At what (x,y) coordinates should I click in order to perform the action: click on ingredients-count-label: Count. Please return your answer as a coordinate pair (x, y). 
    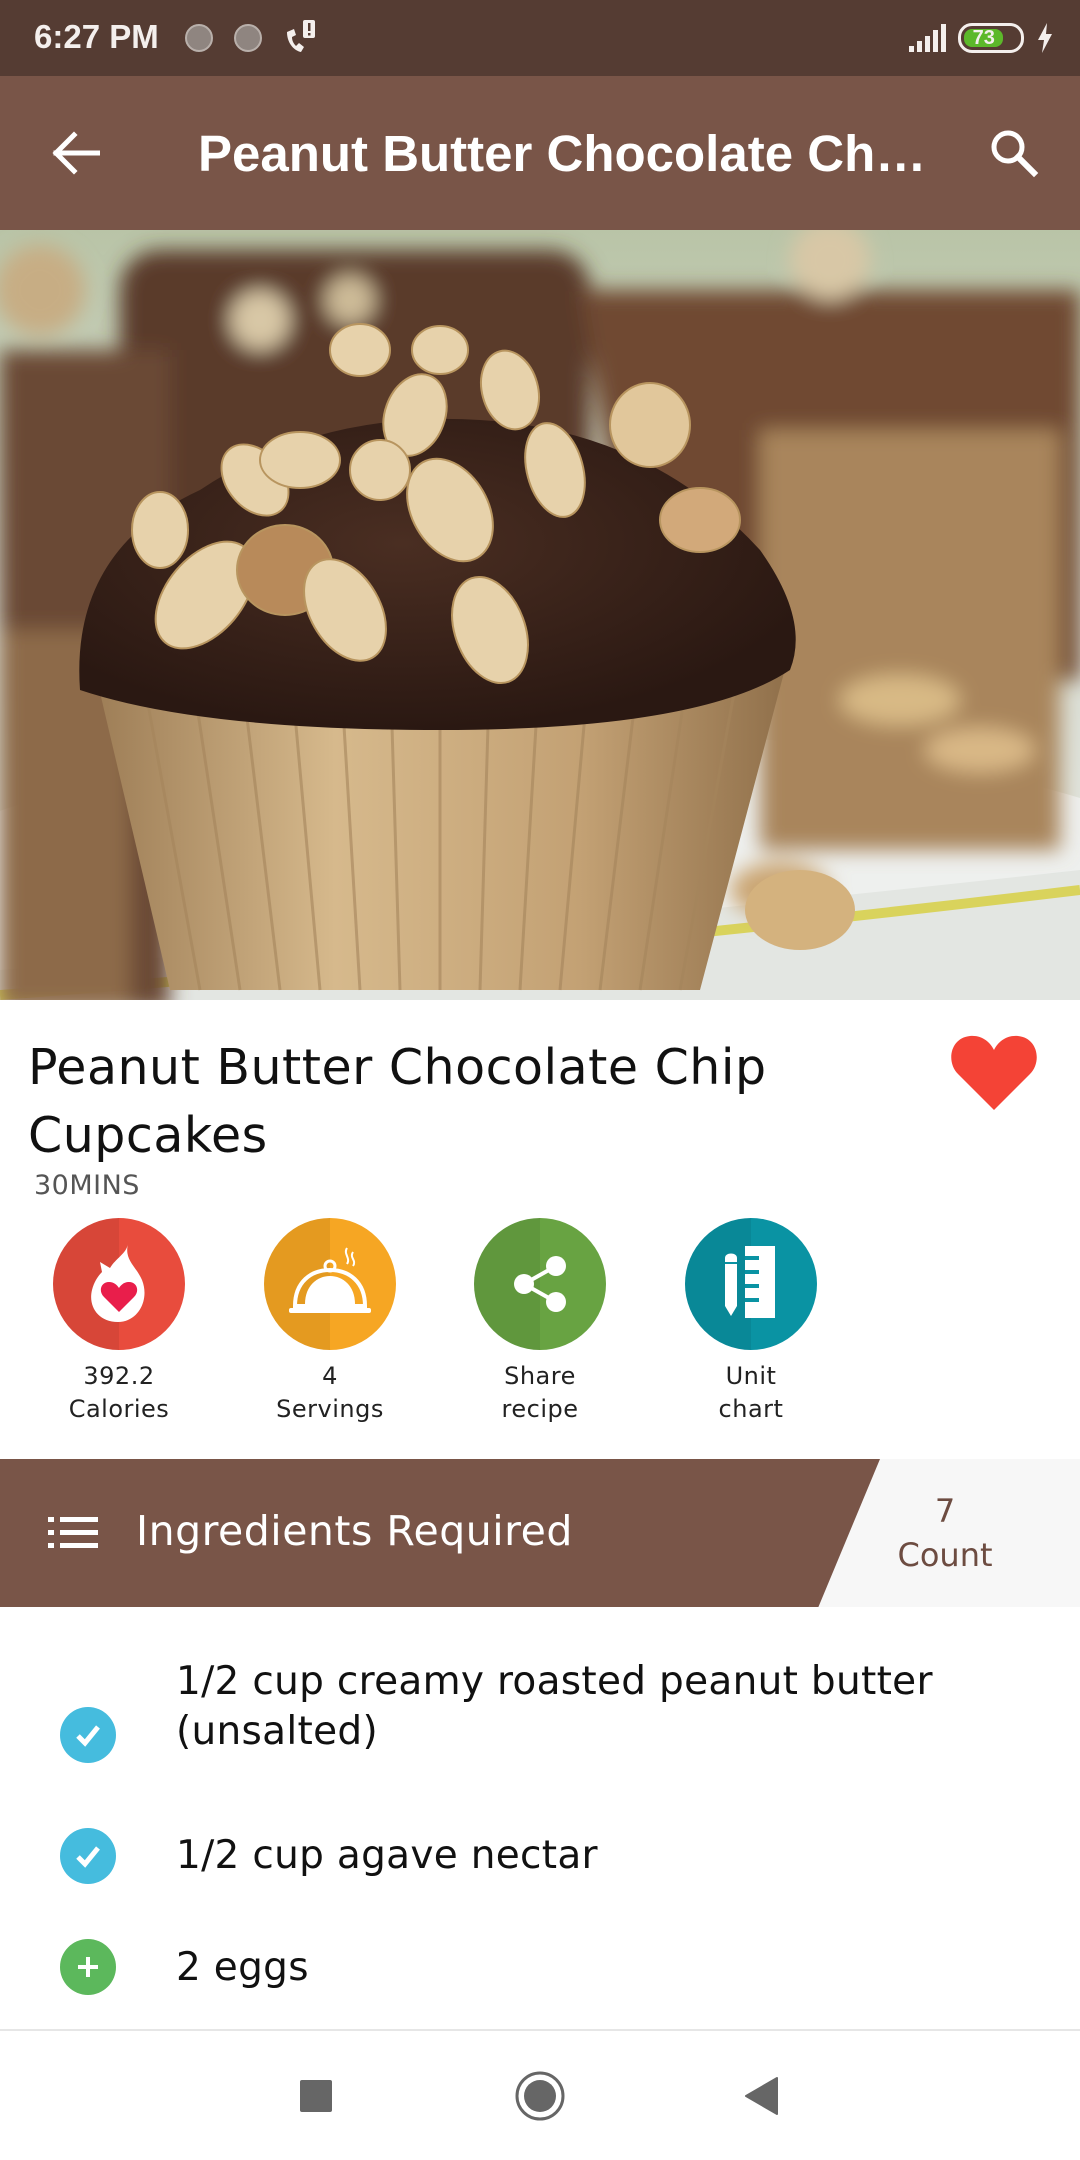
    Looking at the image, I should click on (945, 1555).